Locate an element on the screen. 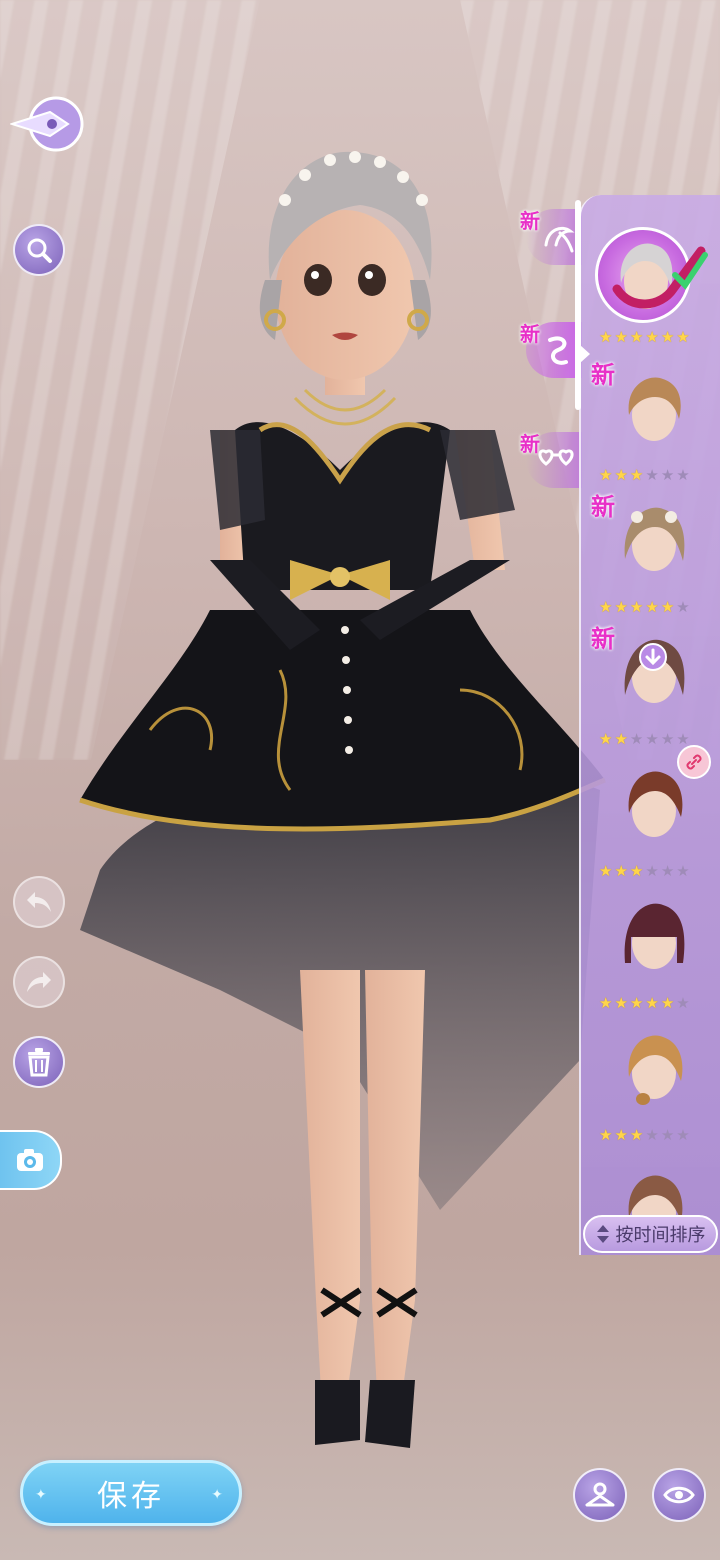 This screenshot has height=1560, width=720. category-tab-hair-curl: 新 is located at coordinates (551, 350).